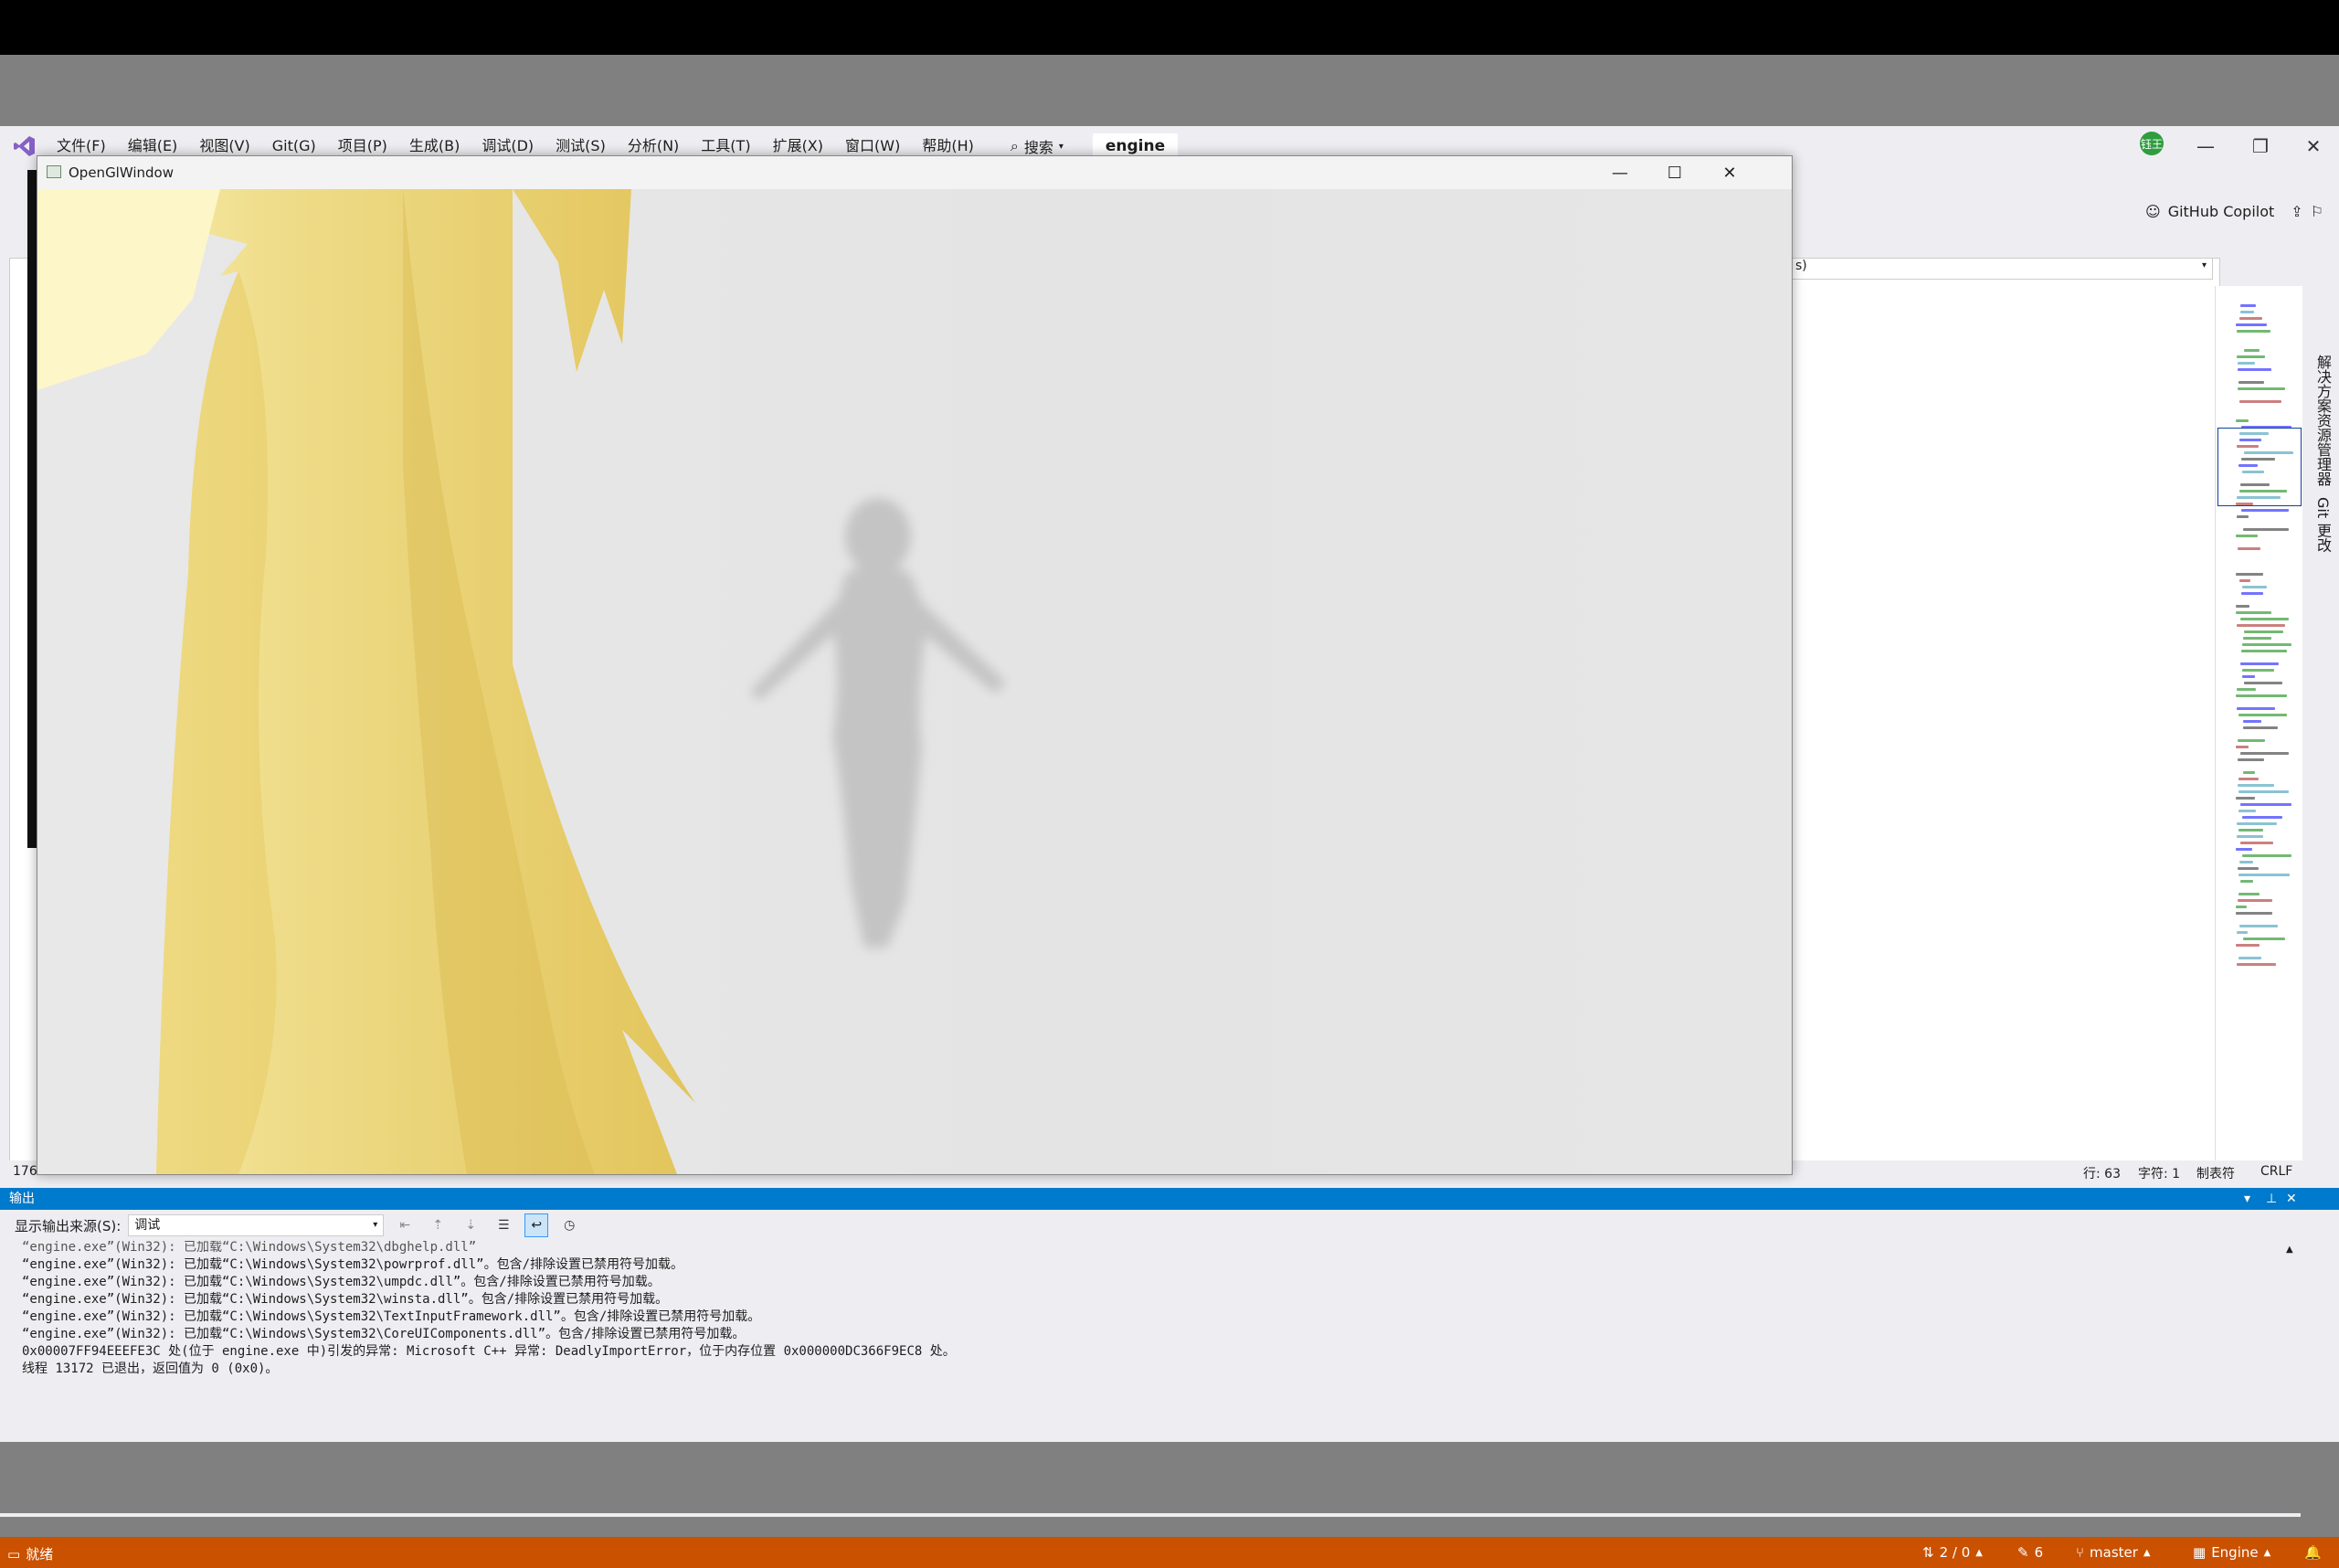 Image resolution: width=2339 pixels, height=1568 pixels. Describe the element at coordinates (2102, 1173) in the screenshot. I see `line-indicator: 行: 63` at that location.